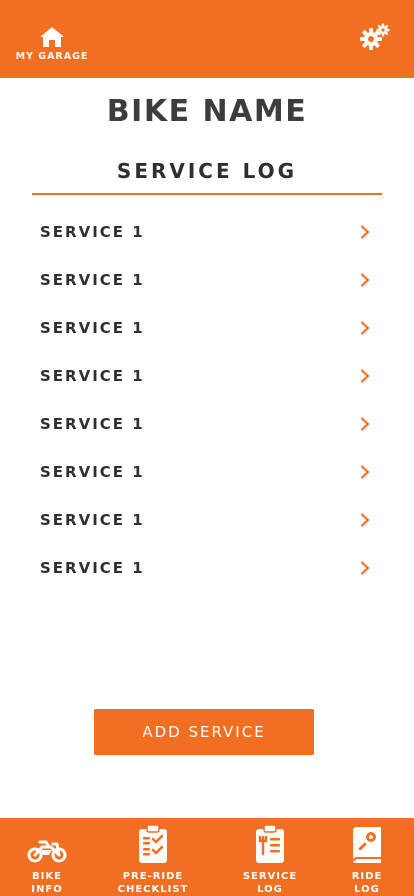  I want to click on nav-bike-info: BIKE INFO, so click(47, 857).